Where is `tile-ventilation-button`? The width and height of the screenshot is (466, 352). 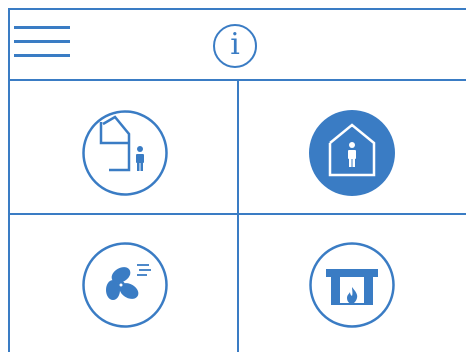
tile-ventilation-button is located at coordinates (125, 285).